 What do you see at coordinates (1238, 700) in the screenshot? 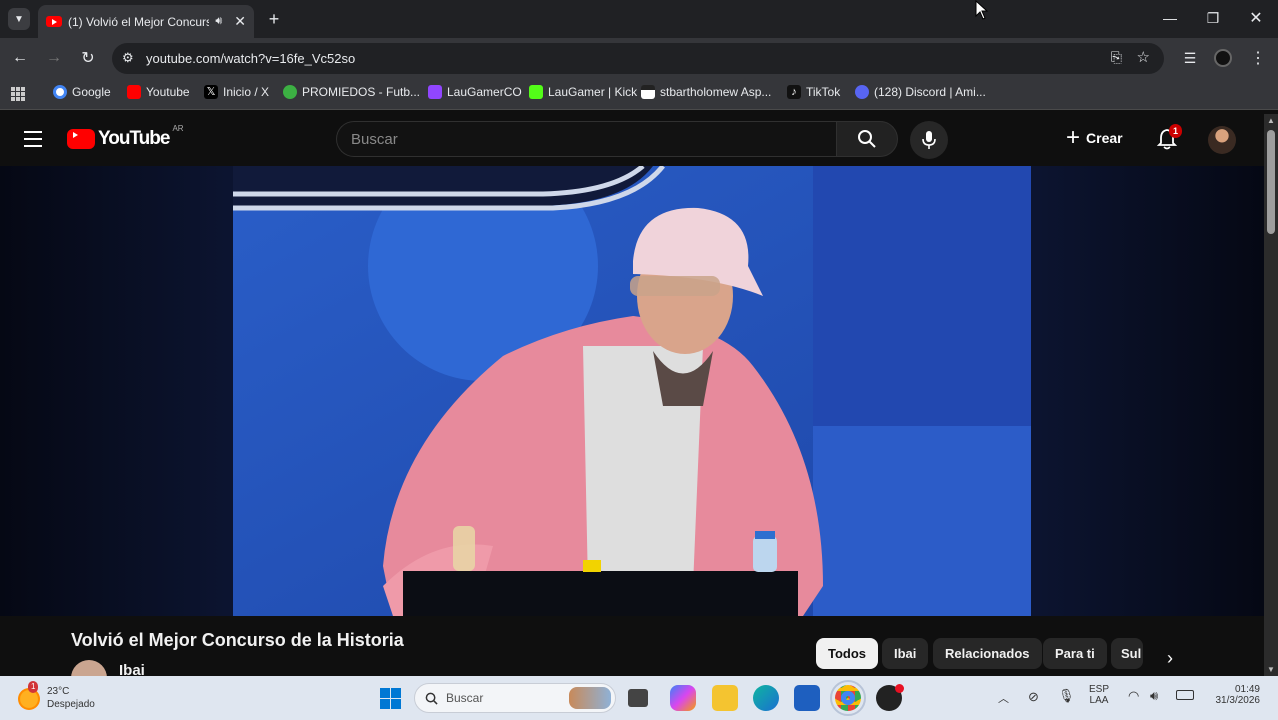
I see `clock-date: 31/3/2026` at bounding box center [1238, 700].